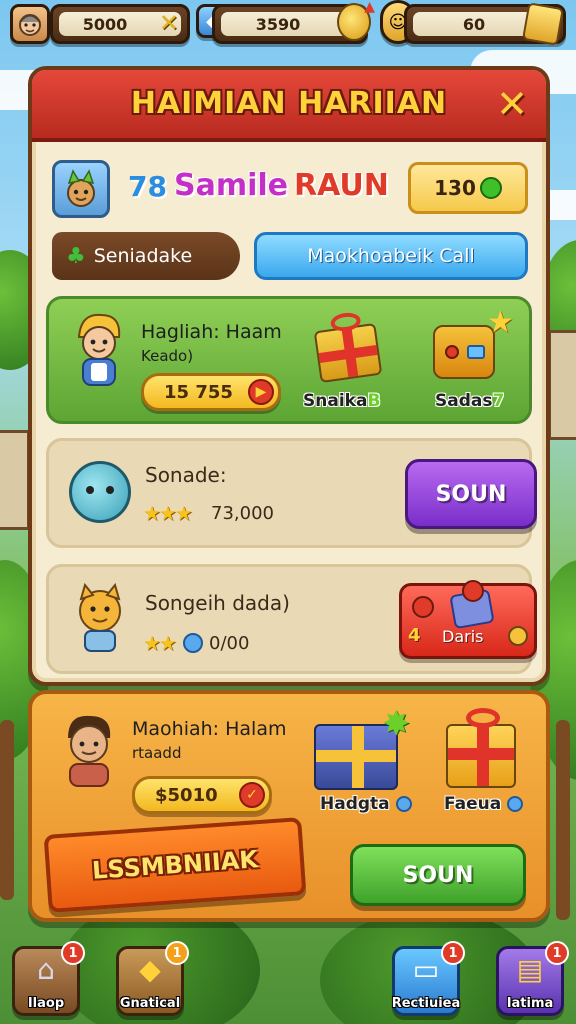  What do you see at coordinates (143, 256) in the screenshot?
I see `tab-seniadake-label: Seniadake` at bounding box center [143, 256].